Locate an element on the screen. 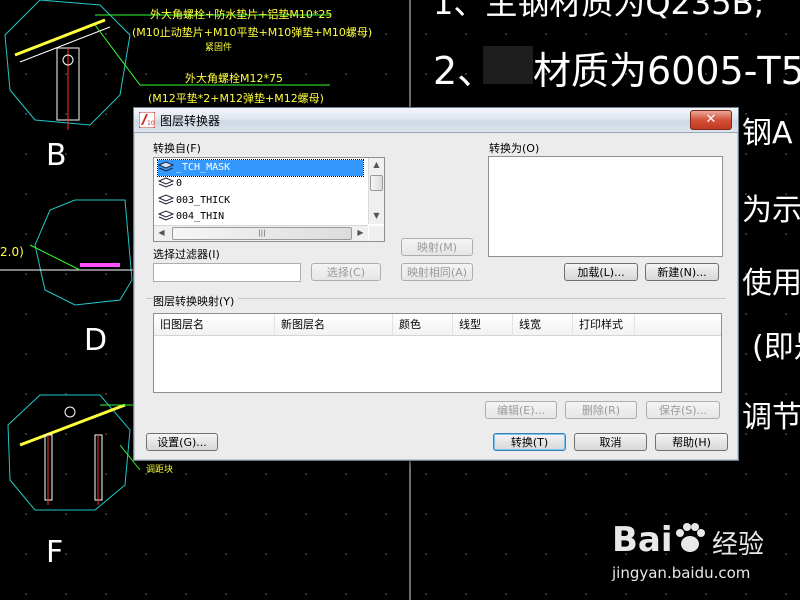 This screenshot has height=600, width=800. close-button: ✕ is located at coordinates (711, 120).